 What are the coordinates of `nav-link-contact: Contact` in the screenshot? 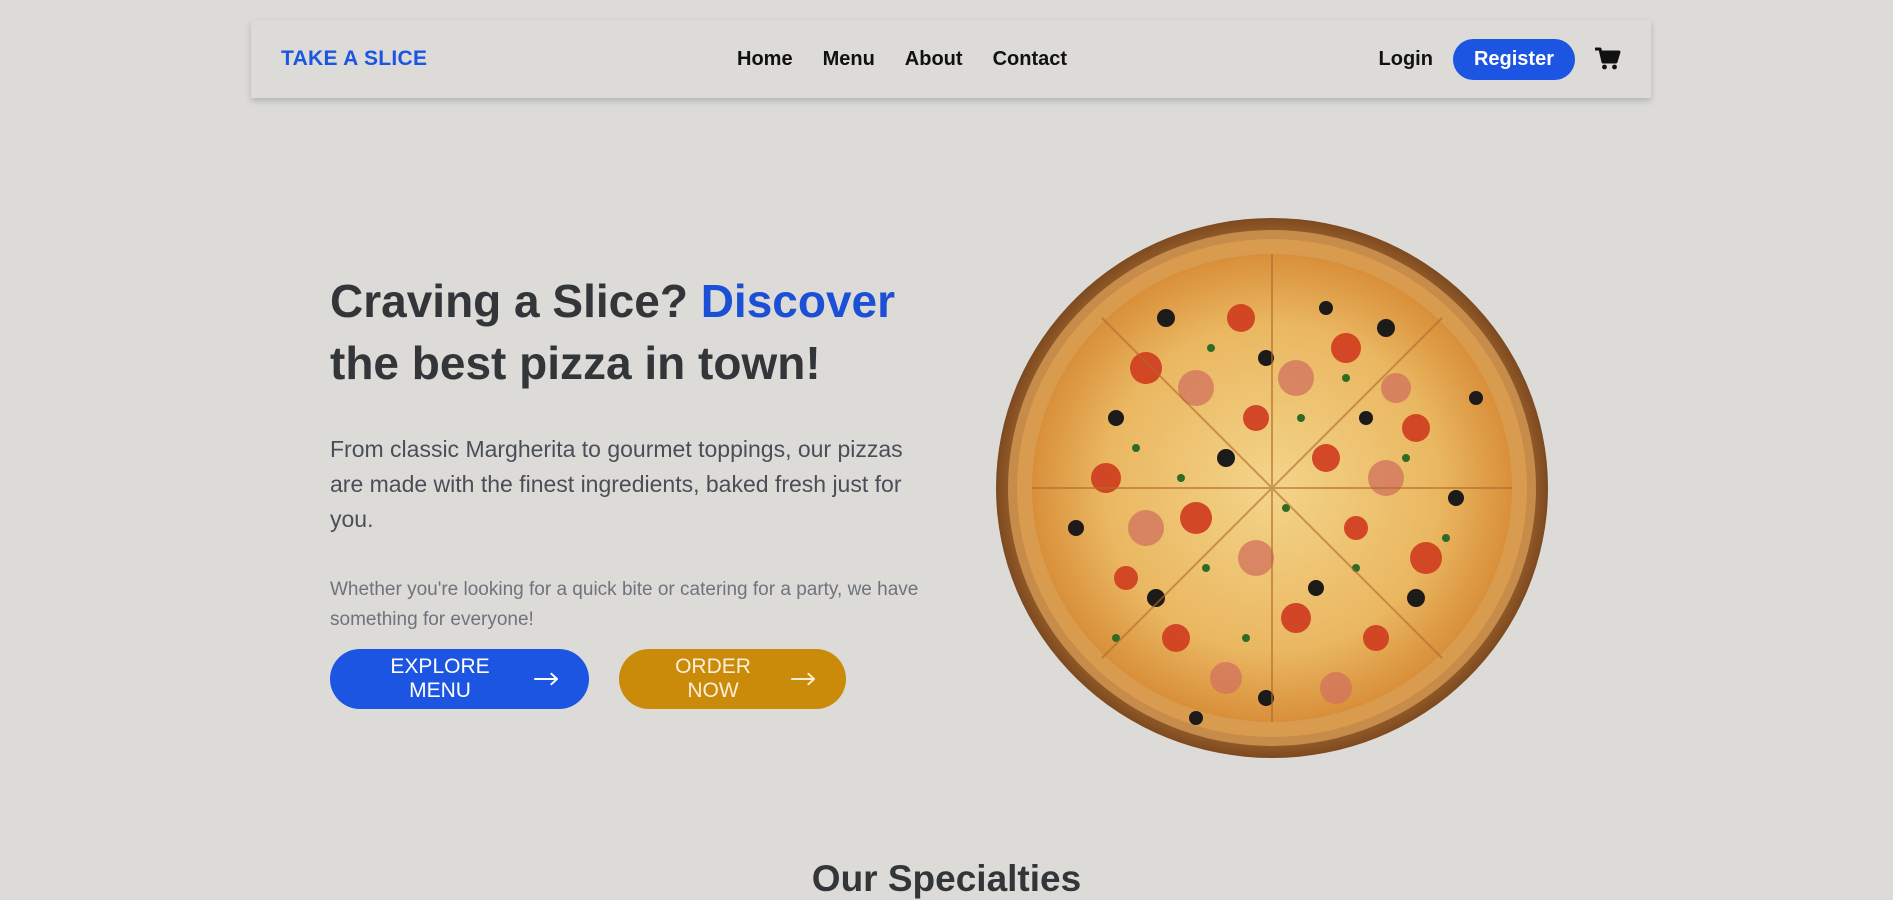 It's located at (1030, 59).